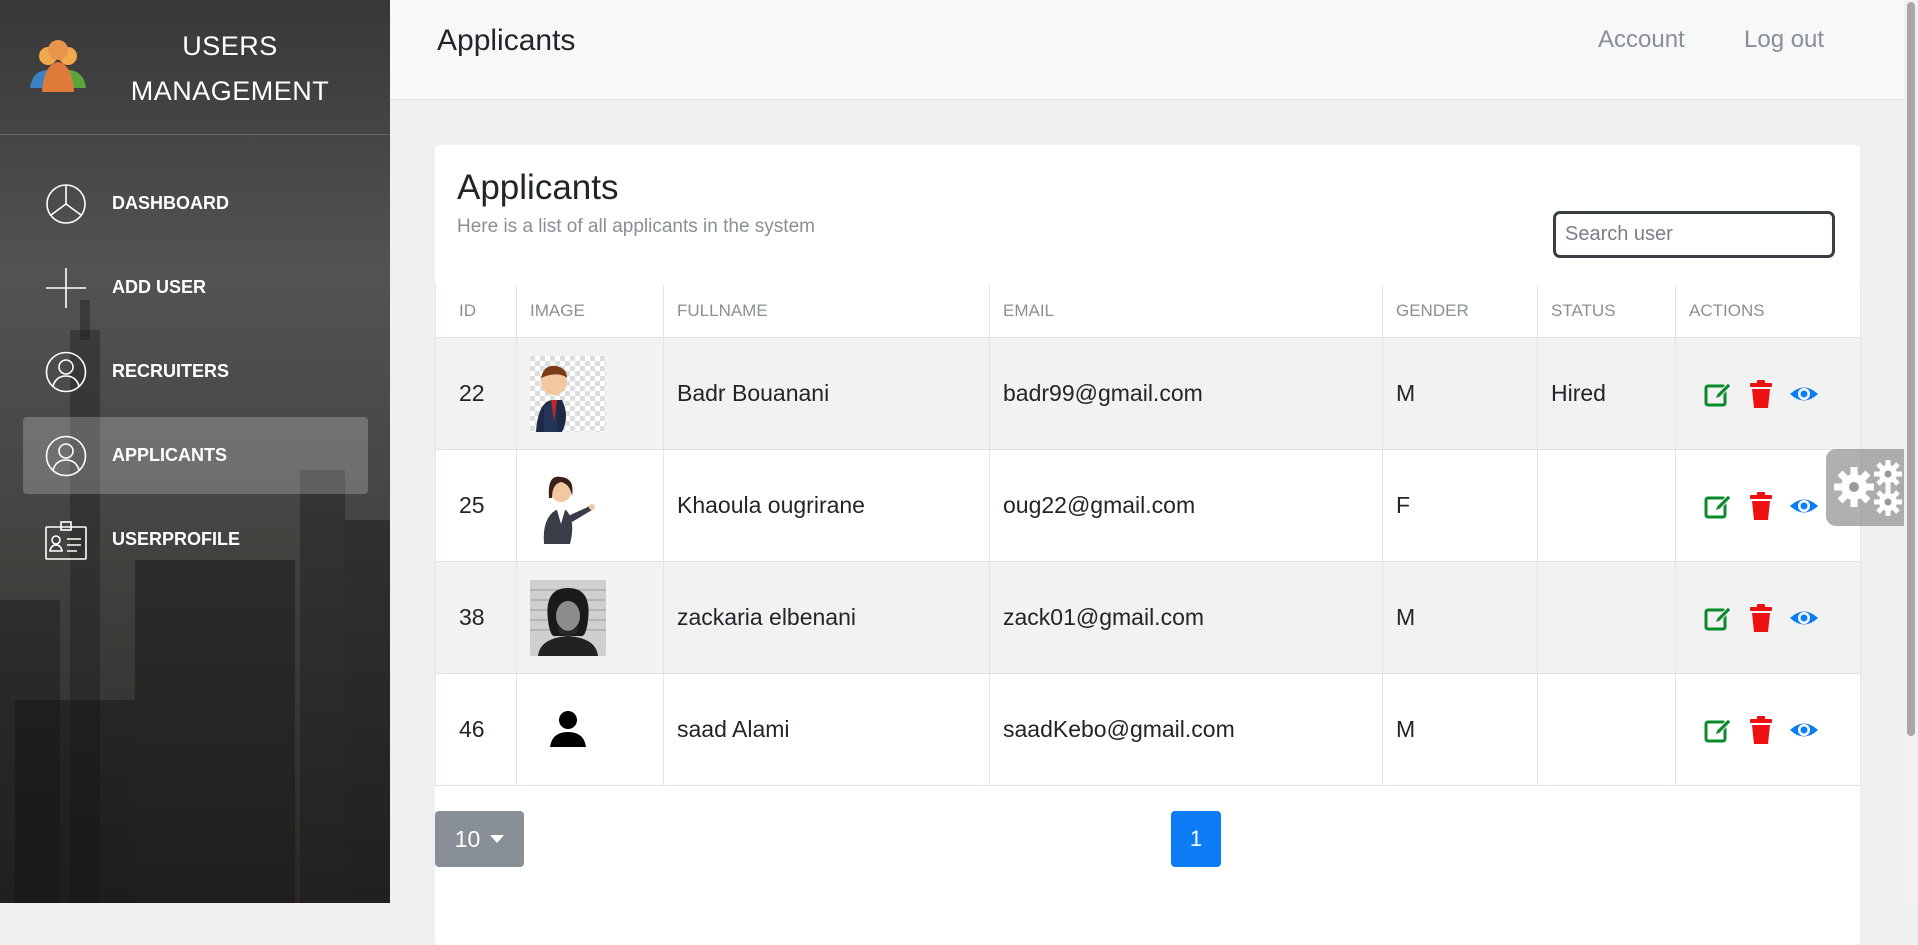 This screenshot has width=1918, height=945. I want to click on scrollbar-thumb, so click(1911, 369).